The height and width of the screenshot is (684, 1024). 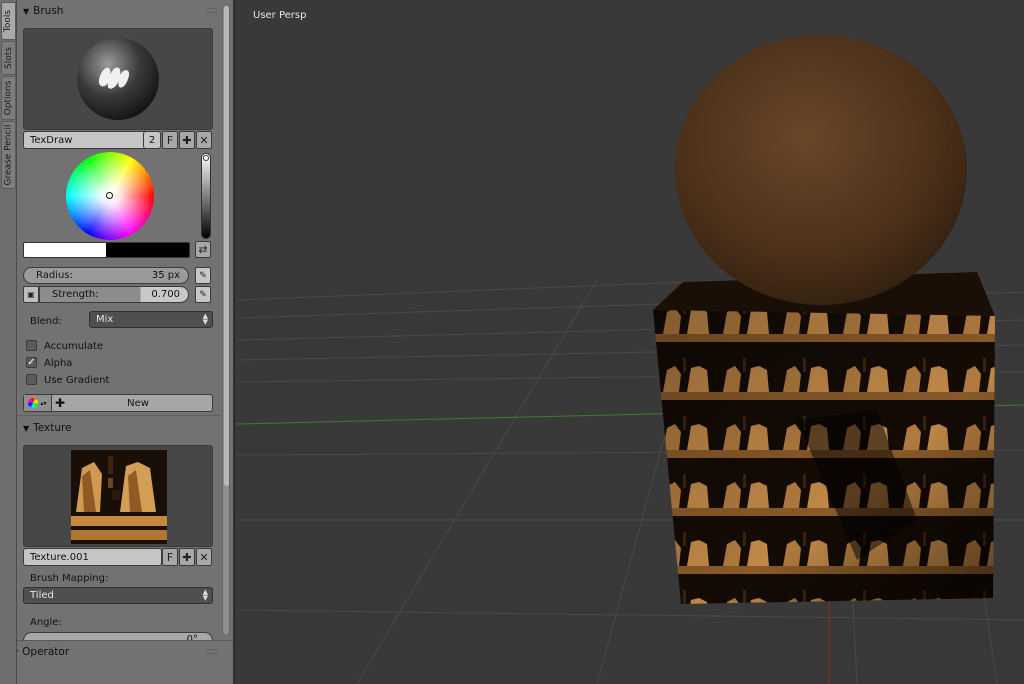 I want to click on angle-label: Angle:, so click(x=46, y=622).